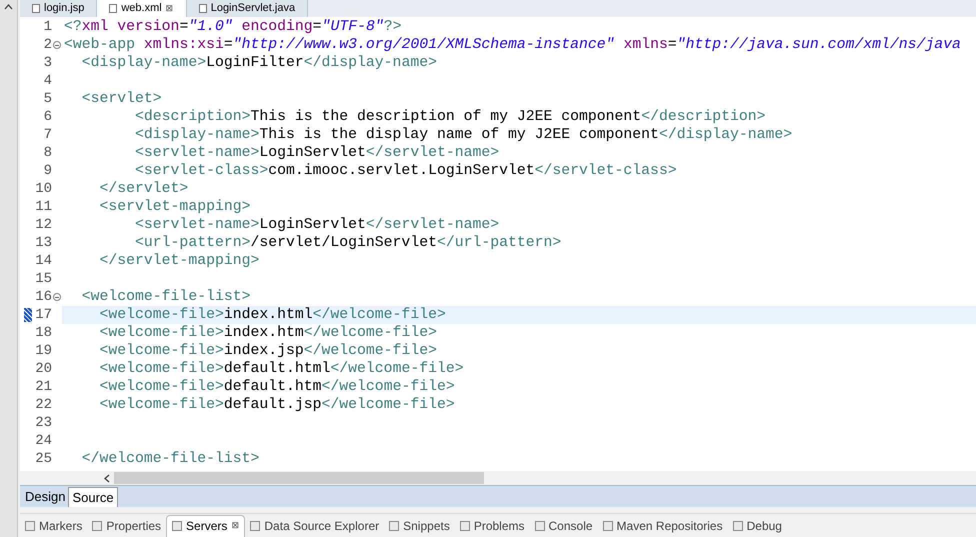  What do you see at coordinates (247, 8) in the screenshot?
I see `editor-tab: LoginServlet.java` at bounding box center [247, 8].